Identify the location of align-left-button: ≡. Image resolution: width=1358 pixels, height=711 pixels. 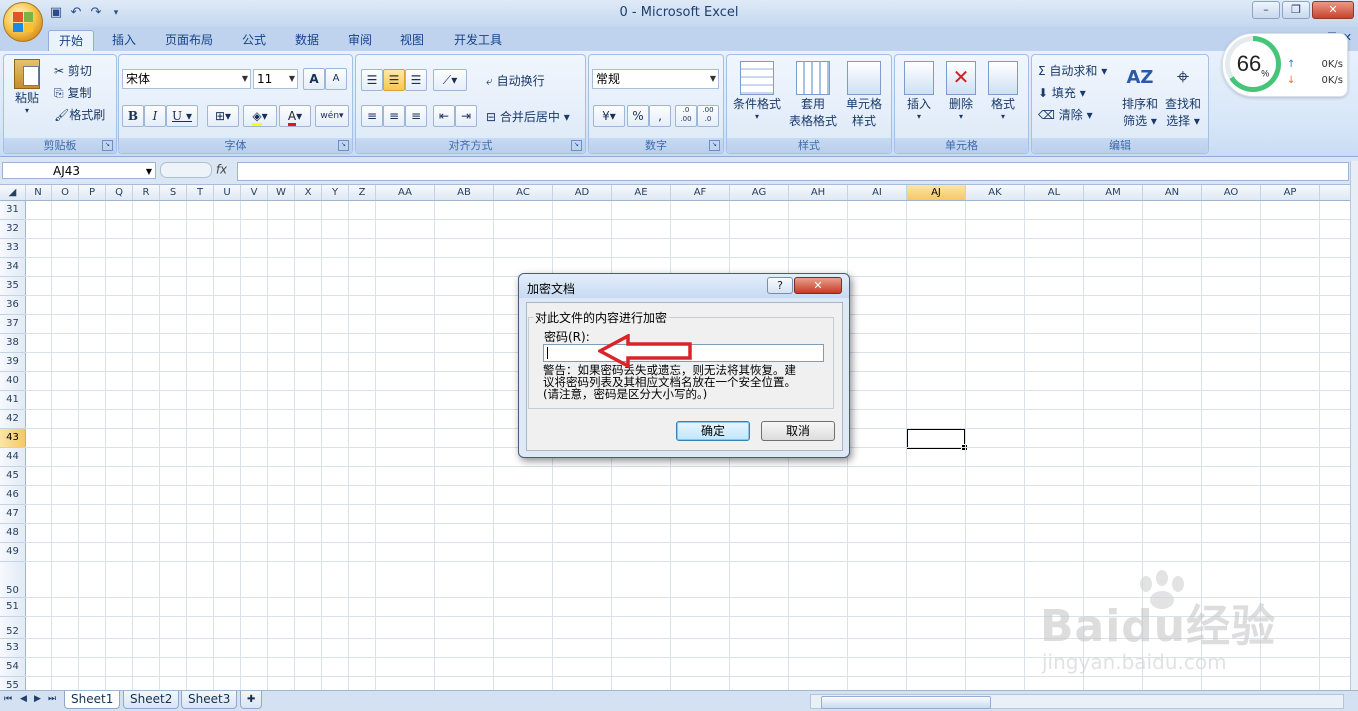
(372, 116).